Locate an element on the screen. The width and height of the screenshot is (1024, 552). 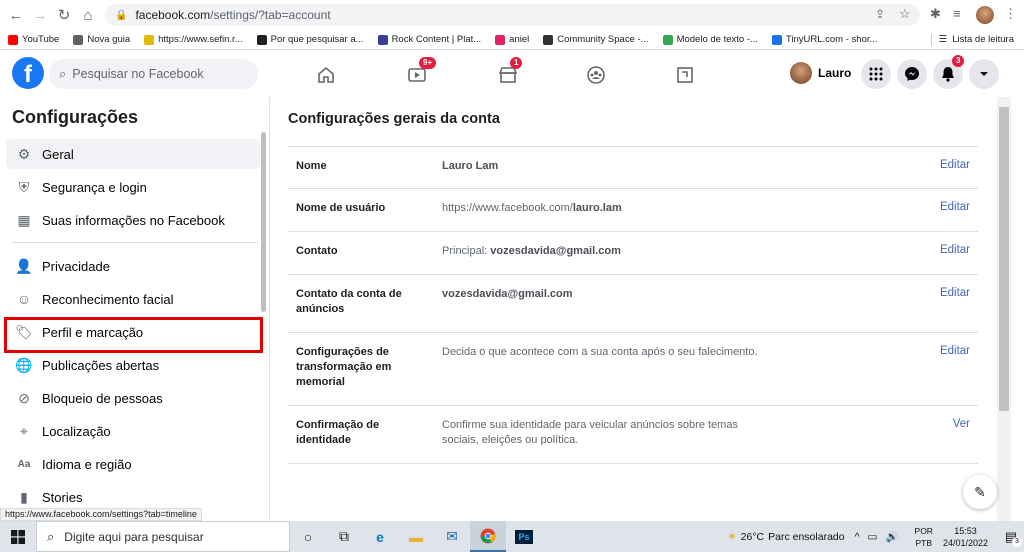
bookmark-item: aniel is located at coordinates (512, 39).